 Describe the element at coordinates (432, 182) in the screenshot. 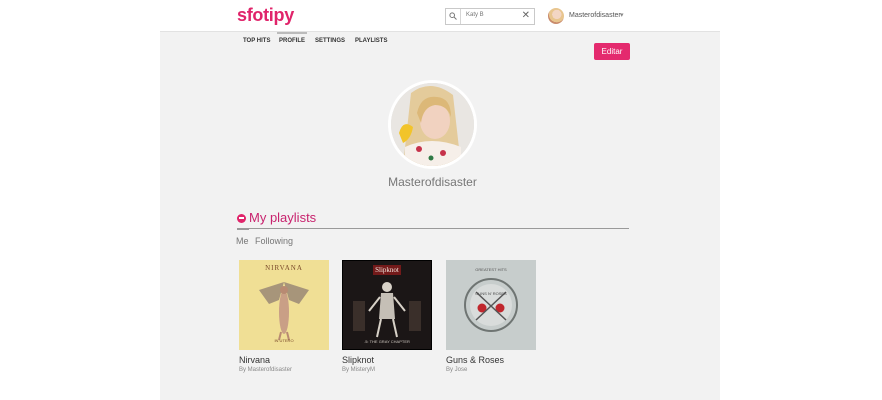

I see `profile-name: Masterofdisaster` at that location.